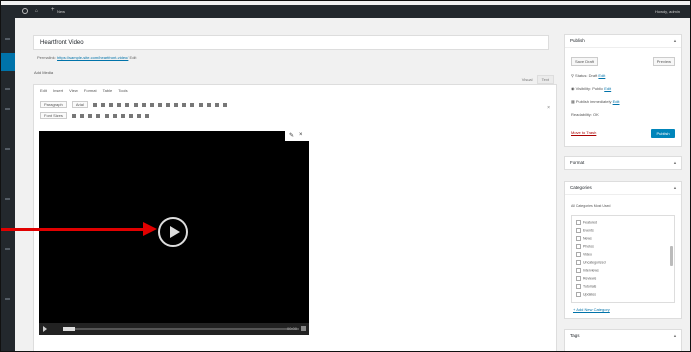 The width and height of the screenshot is (691, 352). I want to click on redo-icon, so click(224, 104).